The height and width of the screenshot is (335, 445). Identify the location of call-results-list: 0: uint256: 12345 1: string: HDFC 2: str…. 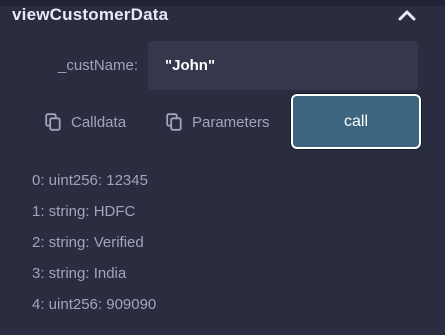
(94, 247).